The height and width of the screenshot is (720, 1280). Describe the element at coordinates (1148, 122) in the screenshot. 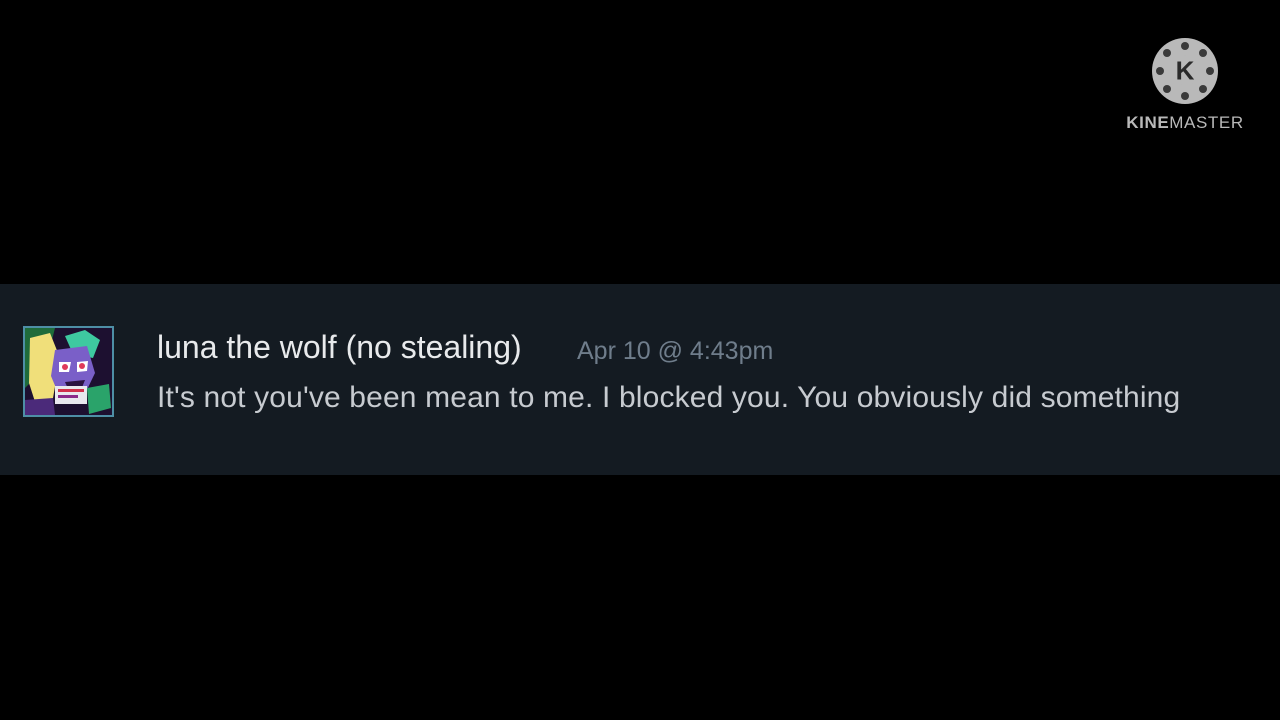

I see `wordmark-bold: KINE` at that location.